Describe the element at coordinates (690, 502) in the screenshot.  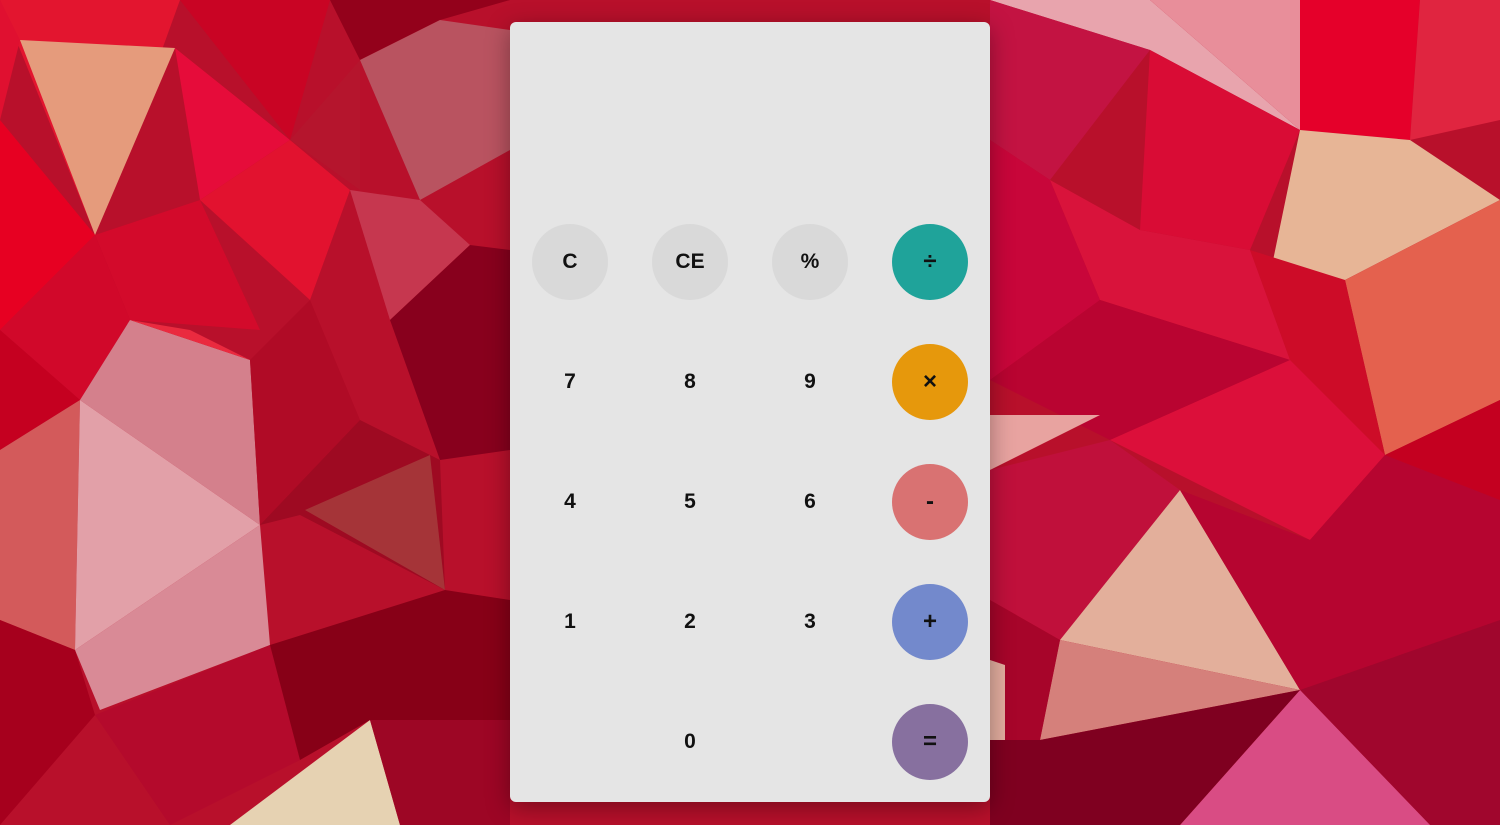
I see `digit-5-button: 5` at that location.